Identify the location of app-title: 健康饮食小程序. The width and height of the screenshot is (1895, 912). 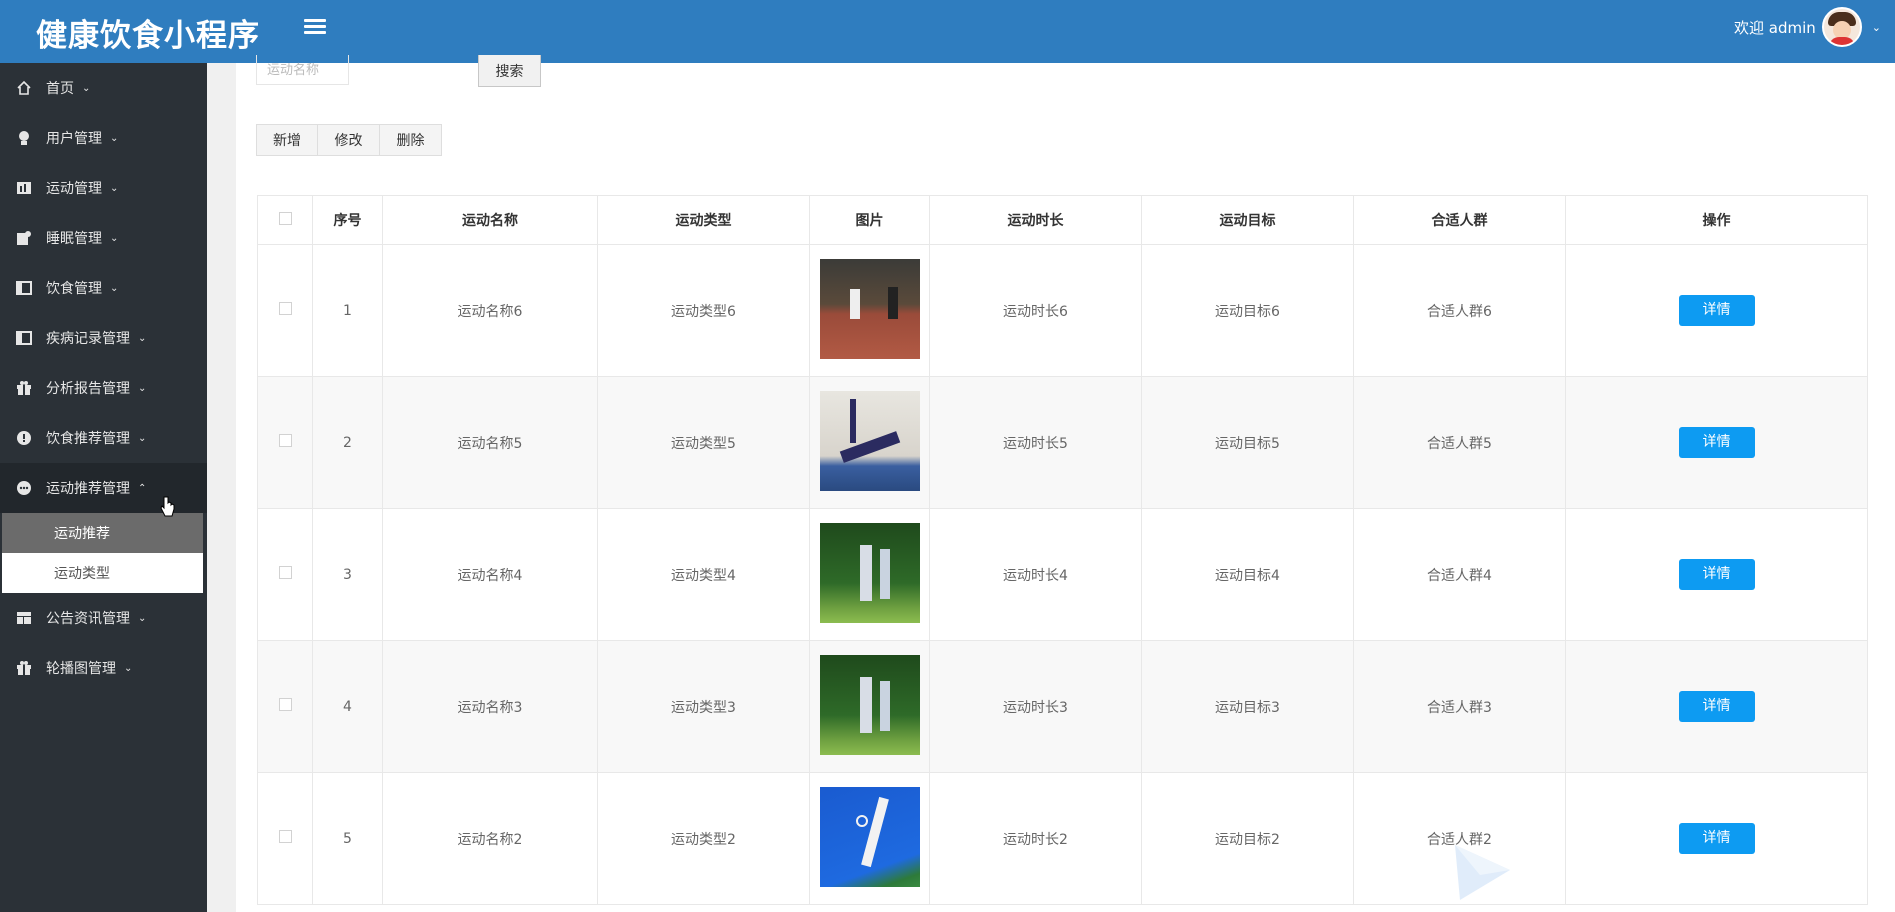
(148, 36).